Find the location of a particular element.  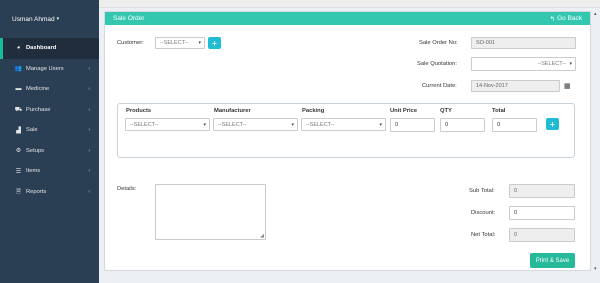

sidebar-item-manage-users: 👥 Manage Users ‹ is located at coordinates (49, 69).